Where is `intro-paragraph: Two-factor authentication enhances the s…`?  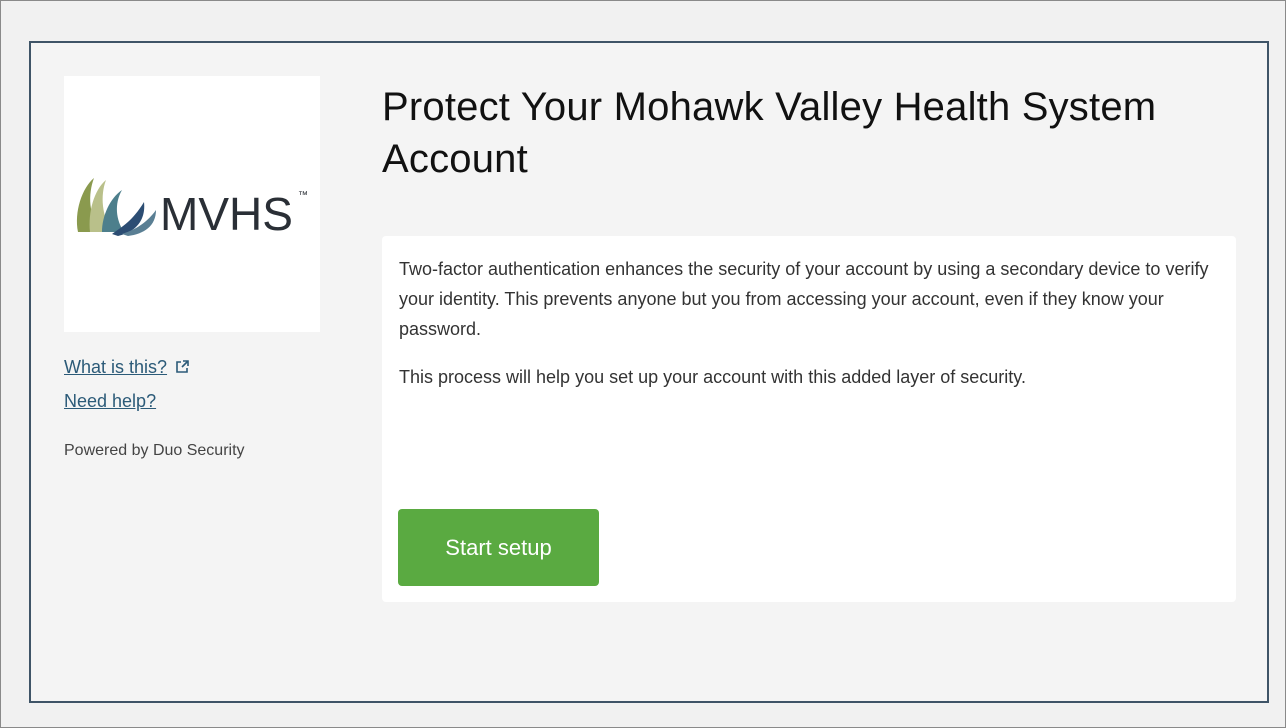
intro-paragraph: Two-factor authentication enhances the s… is located at coordinates (804, 299).